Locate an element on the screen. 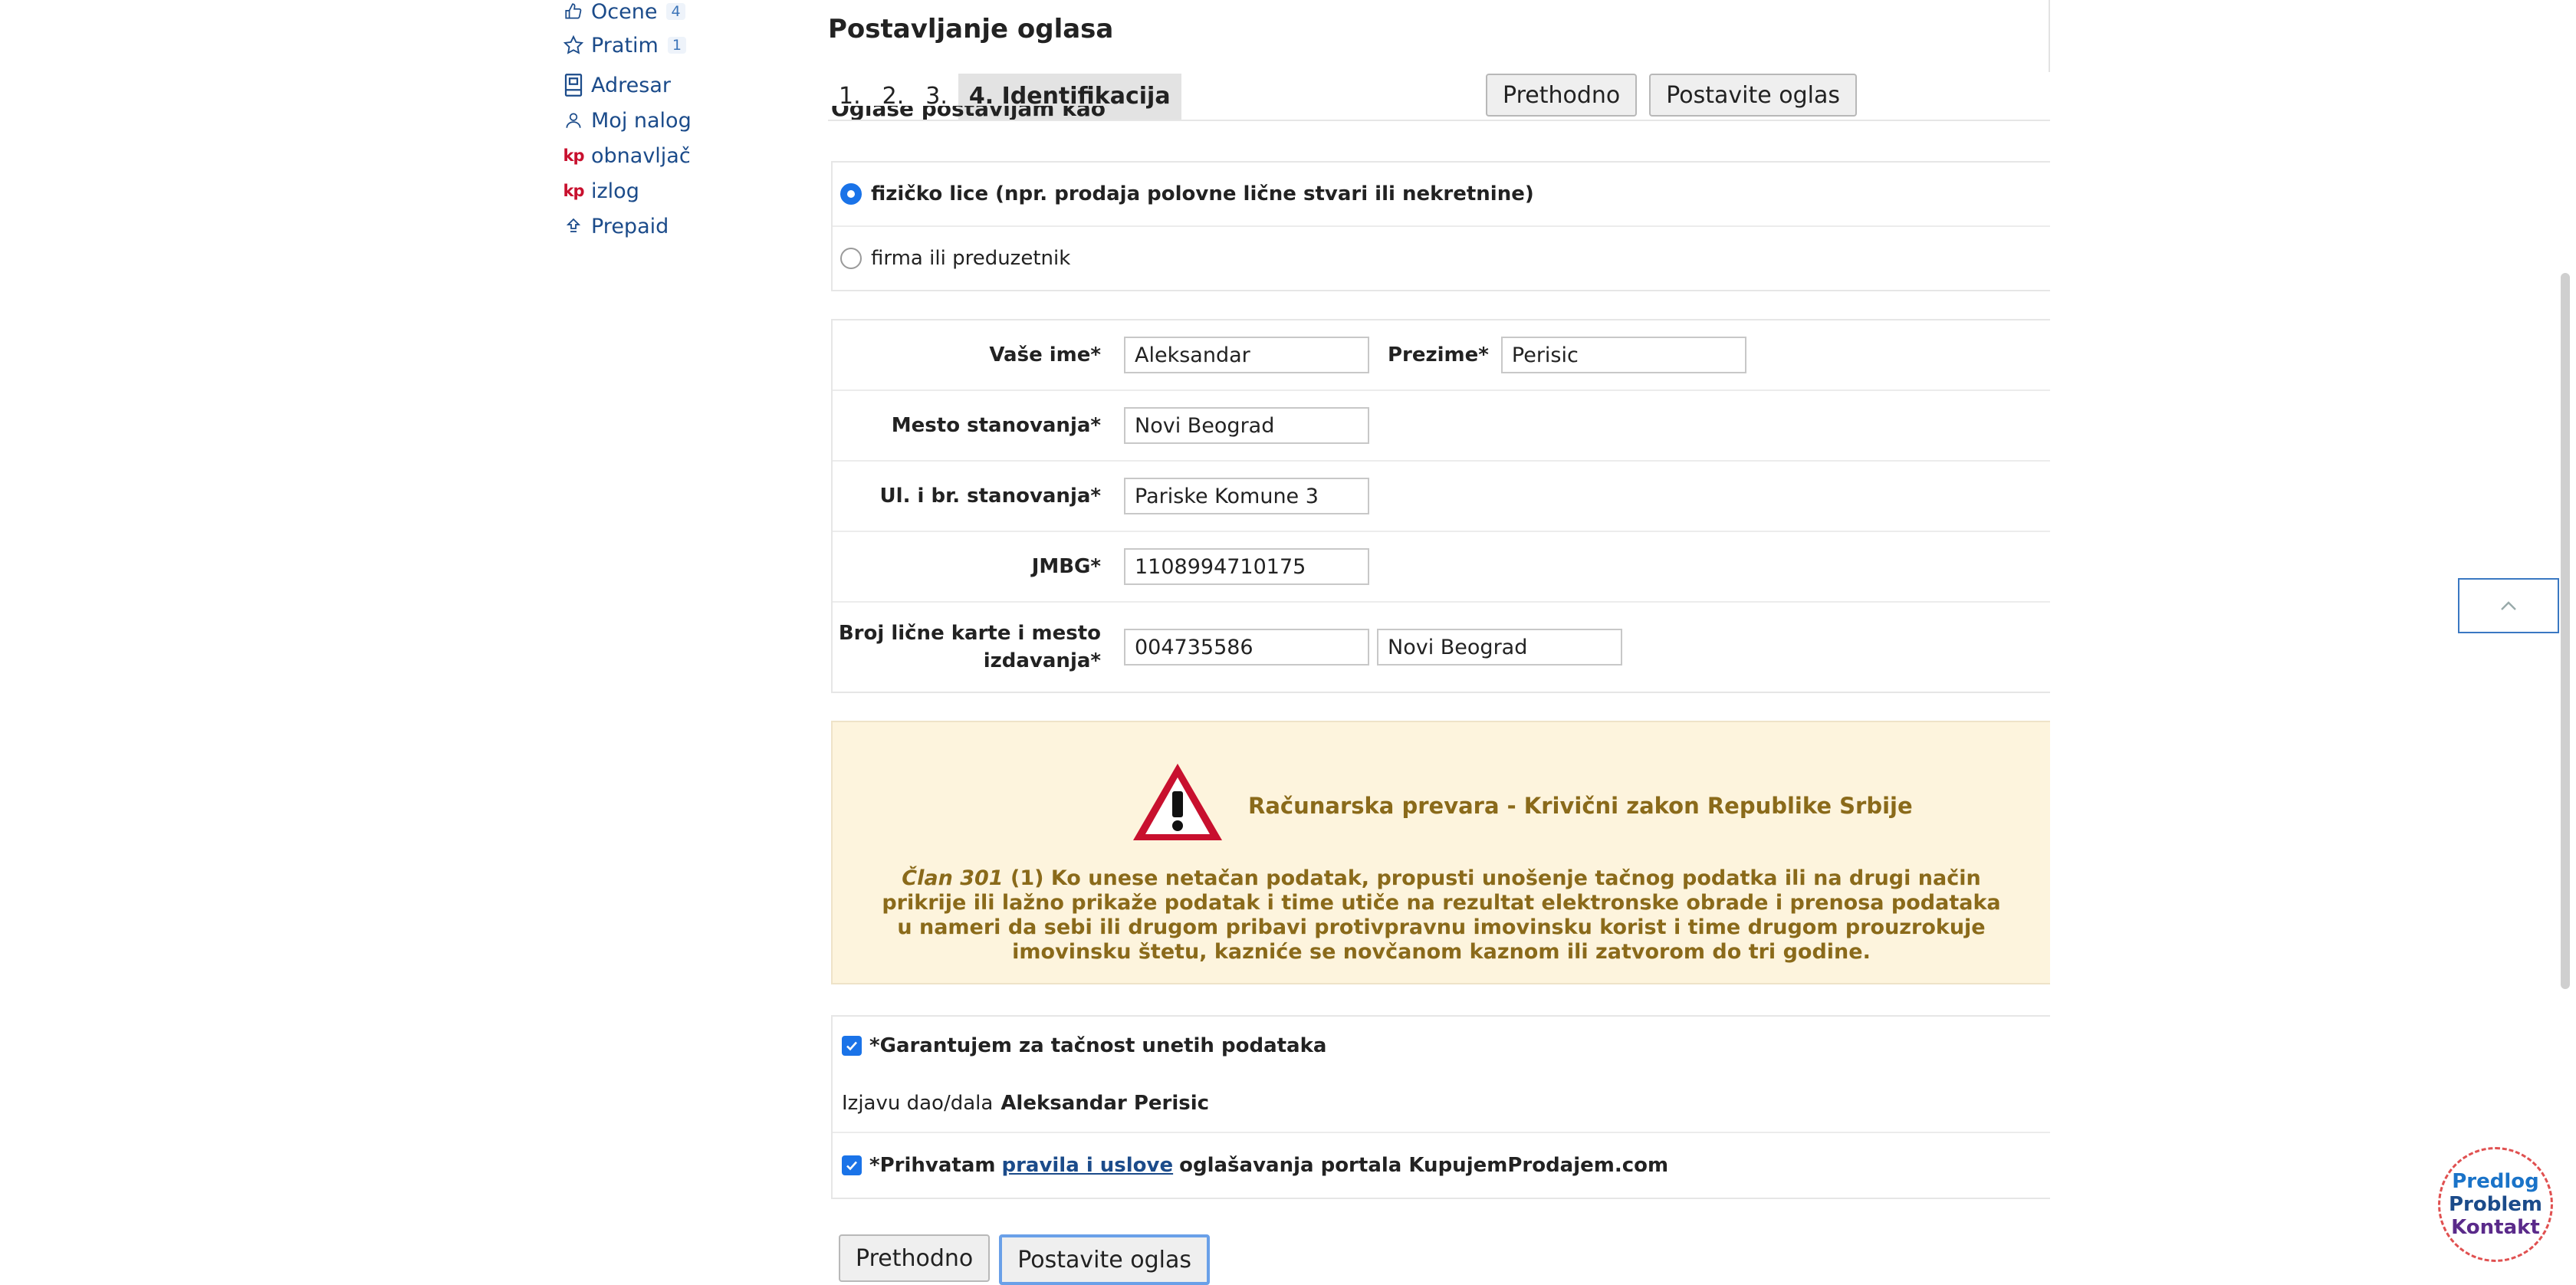 This screenshot has width=2576, height=1285. sidebar-item-obnavljac: kp obnavljač is located at coordinates (677, 155).